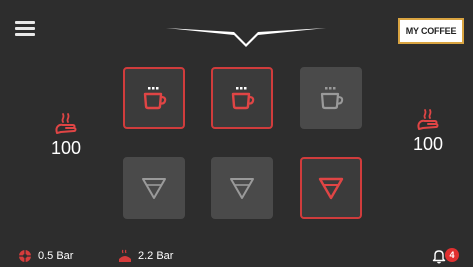  What do you see at coordinates (452, 255) in the screenshot?
I see `notification-badge: 4` at bounding box center [452, 255].